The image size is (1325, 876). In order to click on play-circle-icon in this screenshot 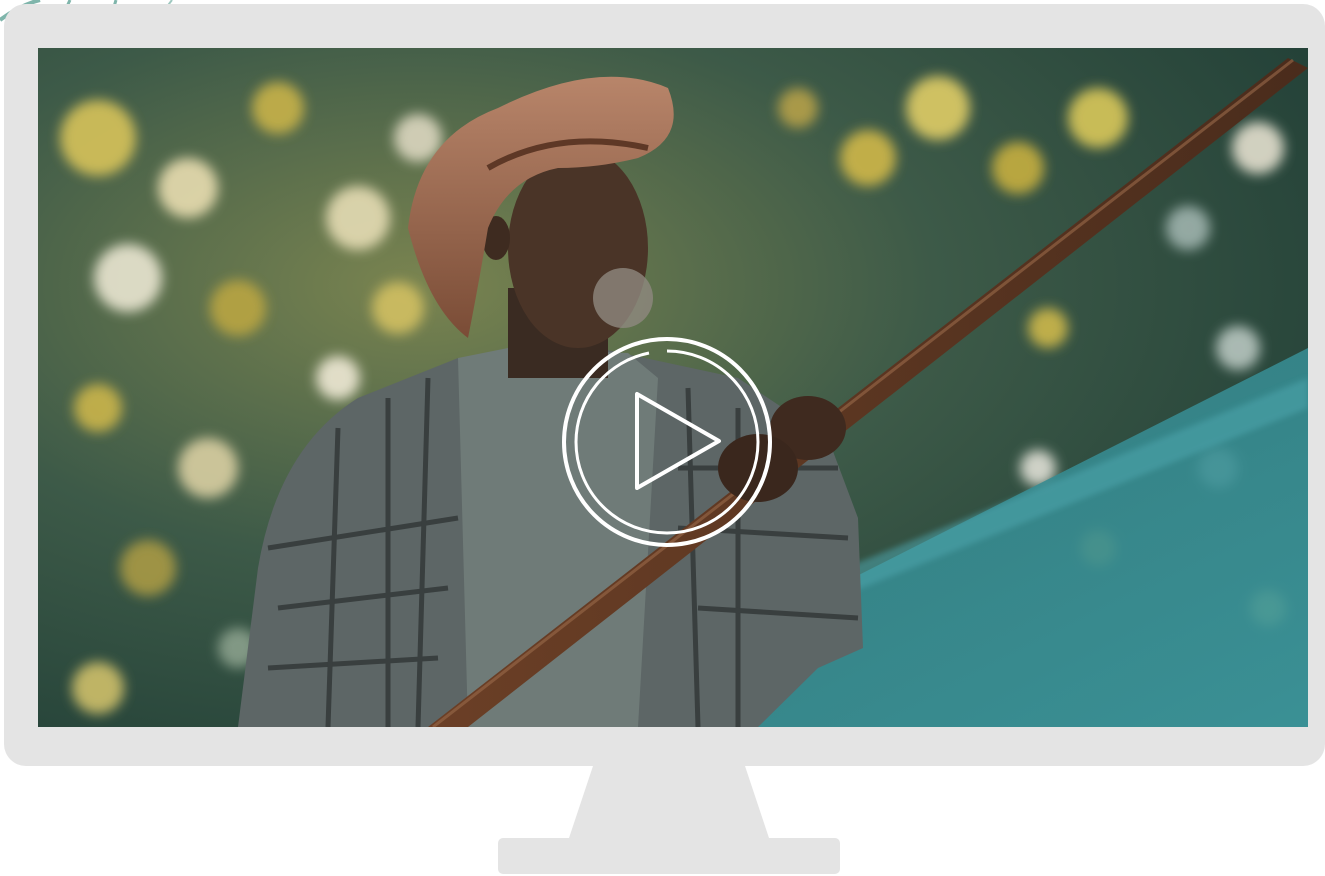, I will do `click(667, 442)`.